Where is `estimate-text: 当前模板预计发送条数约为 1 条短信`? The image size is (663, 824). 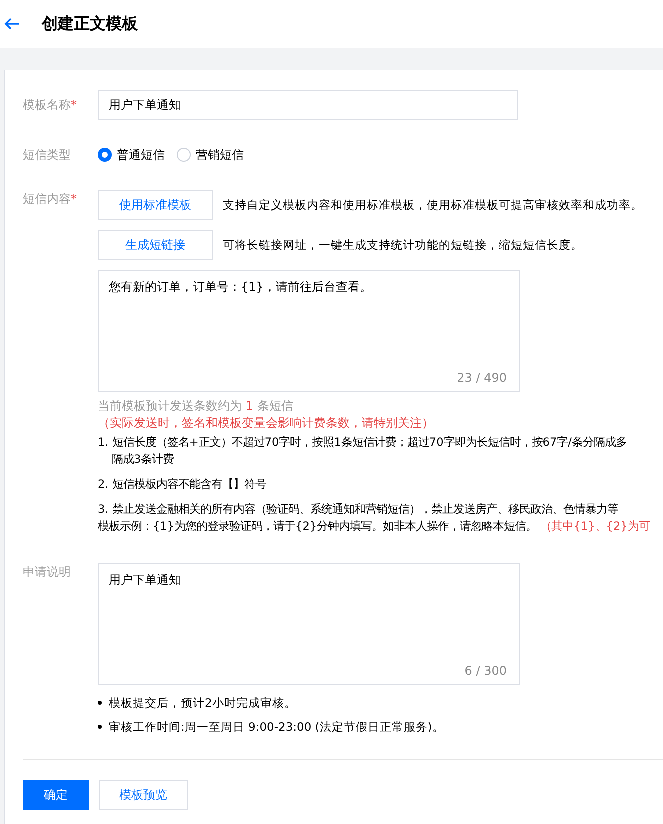 estimate-text: 当前模板预计发送条数约为 1 条短信 is located at coordinates (196, 406).